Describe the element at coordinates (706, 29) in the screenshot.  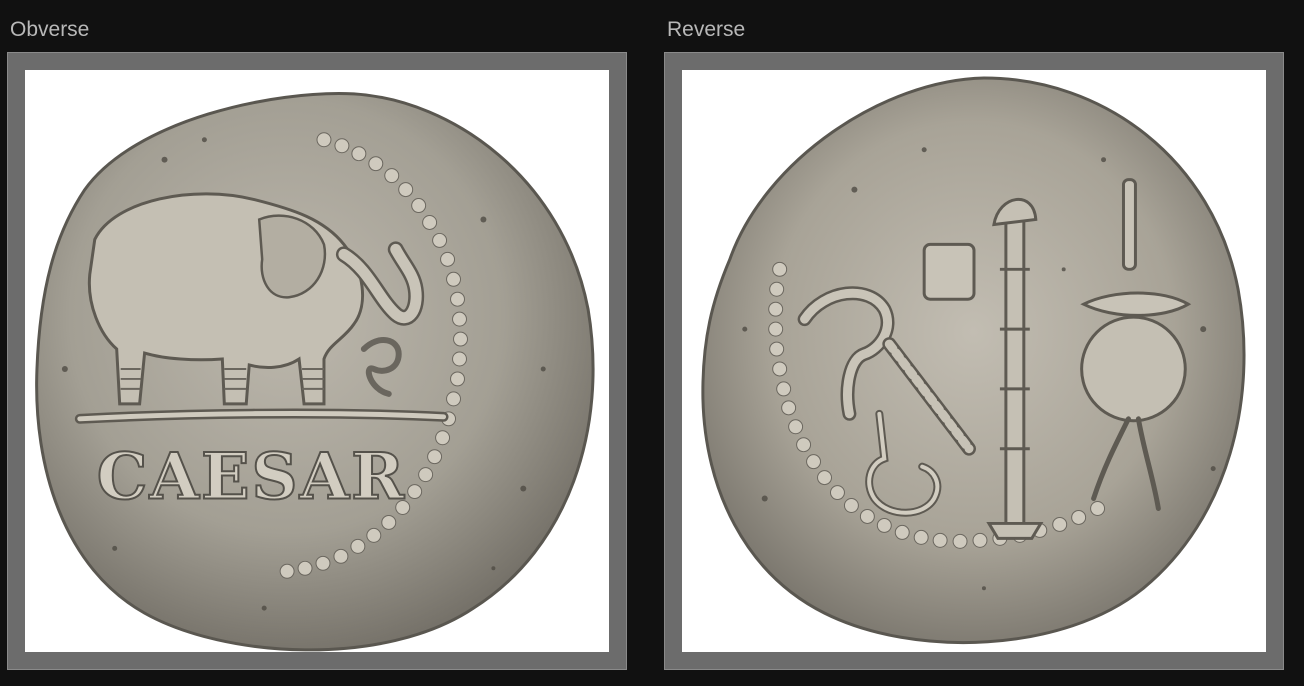
I see `reverse-label: Reverse` at that location.